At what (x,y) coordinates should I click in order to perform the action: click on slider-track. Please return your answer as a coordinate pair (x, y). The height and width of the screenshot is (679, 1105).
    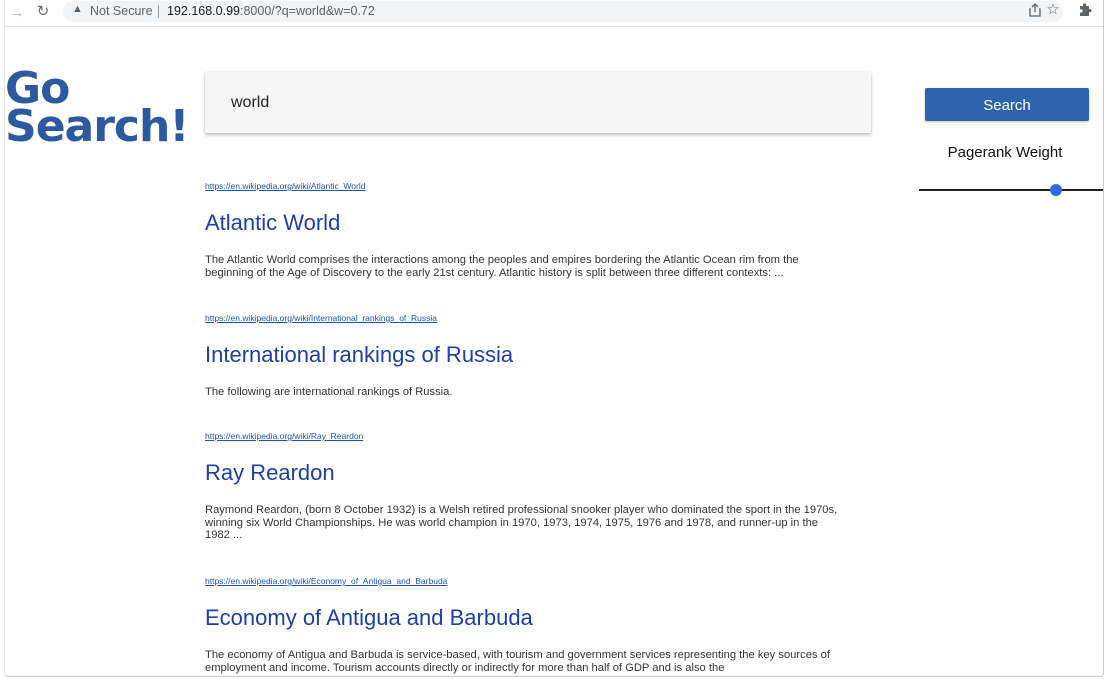
    Looking at the image, I should click on (1011, 190).